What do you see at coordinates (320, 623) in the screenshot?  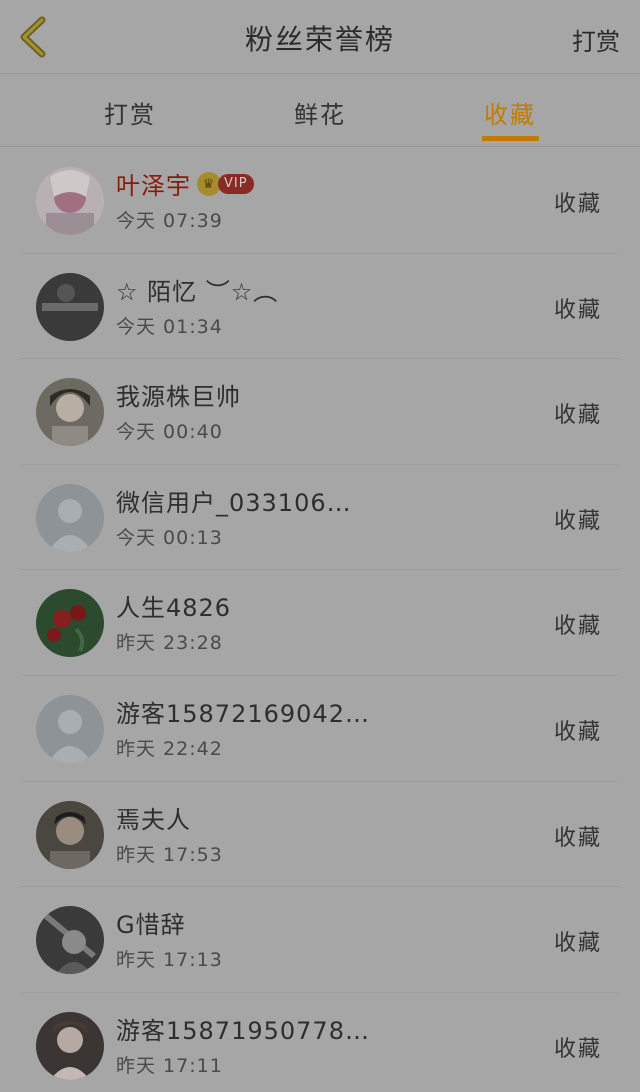 I see `list-item: 人生4826 昨天 23:28 收藏` at bounding box center [320, 623].